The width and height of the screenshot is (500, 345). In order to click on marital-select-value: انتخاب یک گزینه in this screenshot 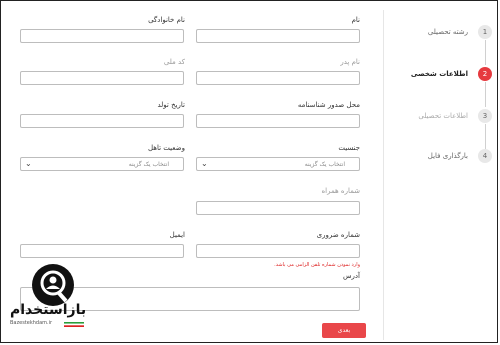, I will do `click(148, 164)`.